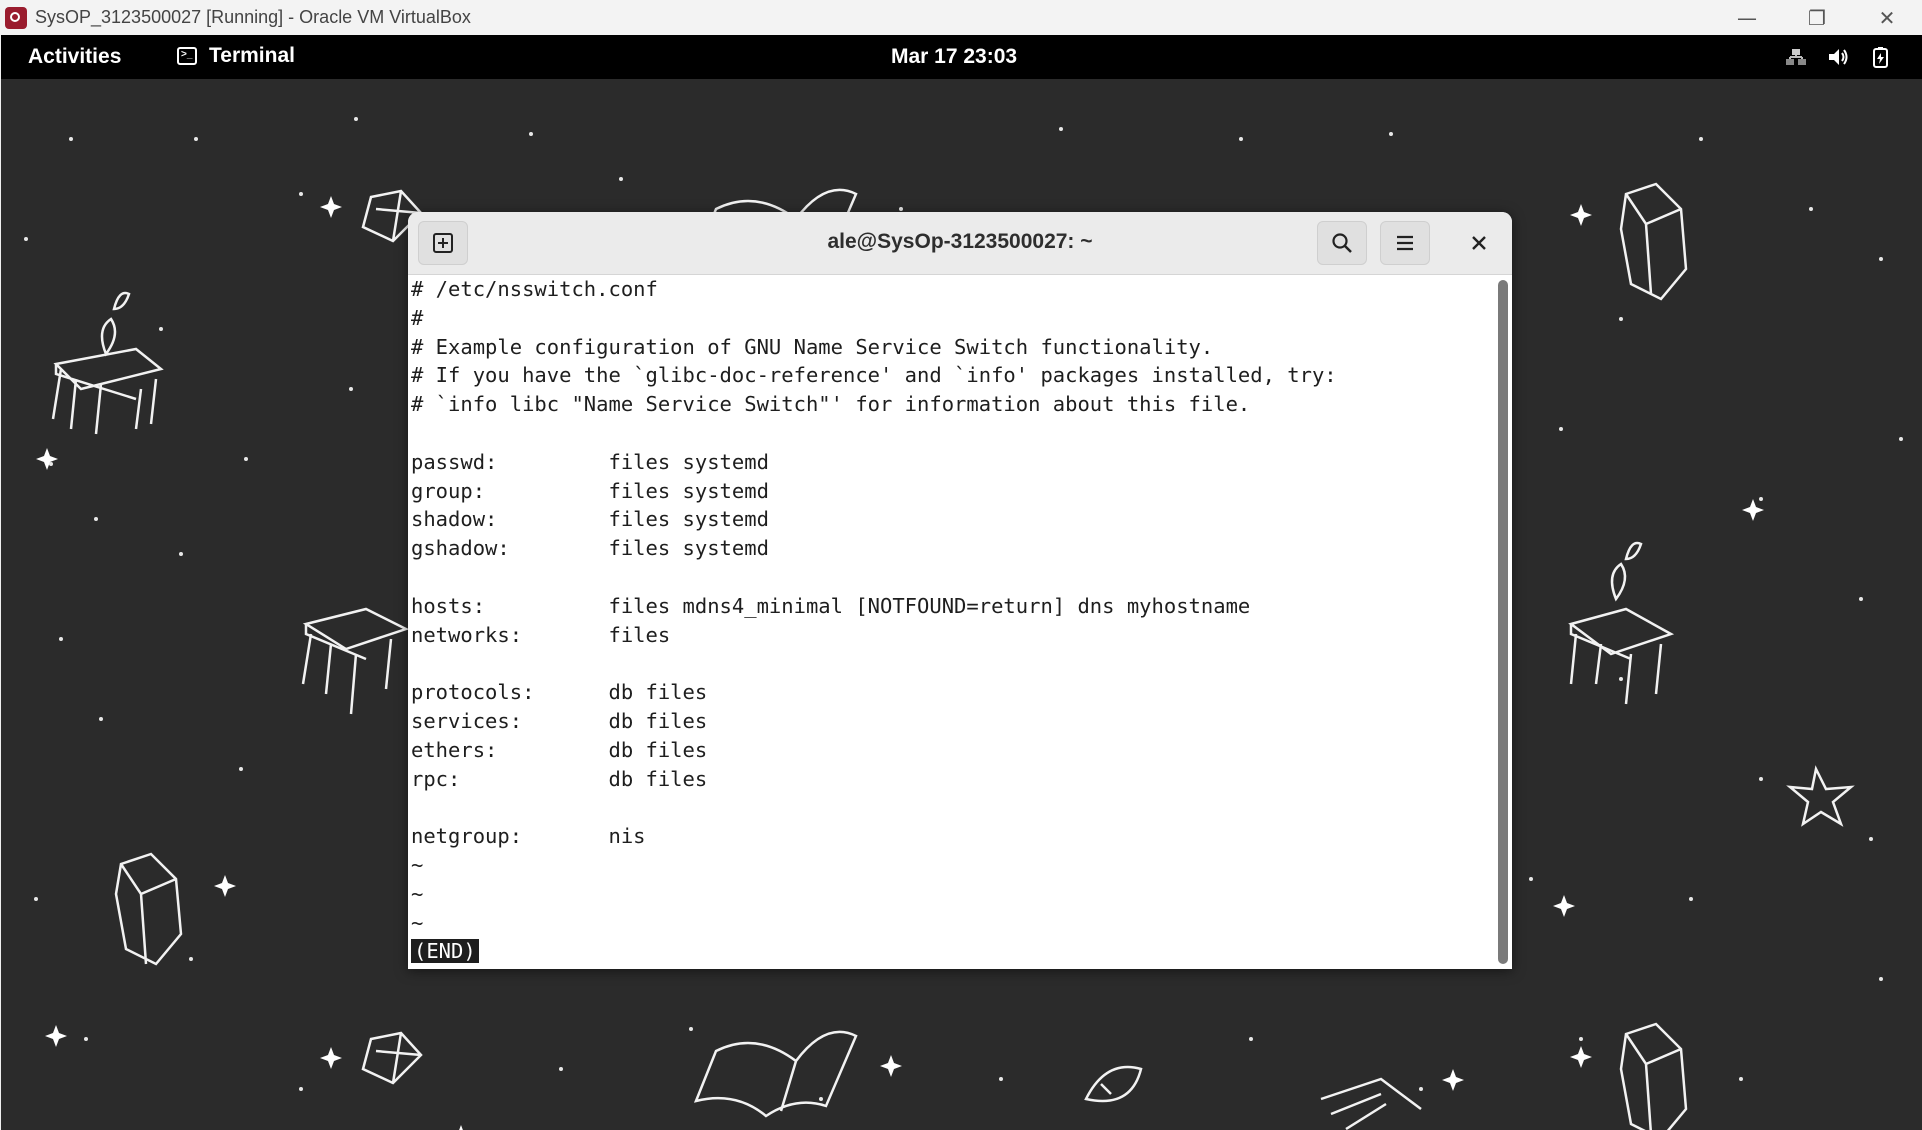  What do you see at coordinates (74, 57) in the screenshot?
I see `activities-button: Activities` at bounding box center [74, 57].